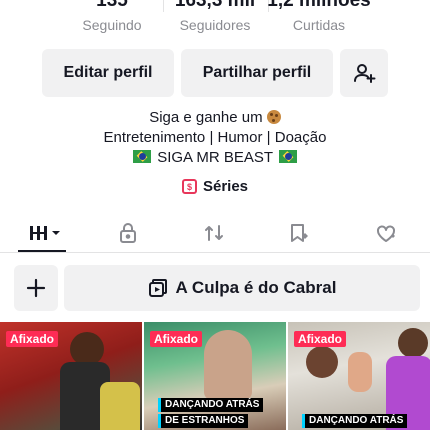 The width and height of the screenshot is (430, 430). I want to click on bio-line-1: Siga e ganhe um, so click(215, 118).